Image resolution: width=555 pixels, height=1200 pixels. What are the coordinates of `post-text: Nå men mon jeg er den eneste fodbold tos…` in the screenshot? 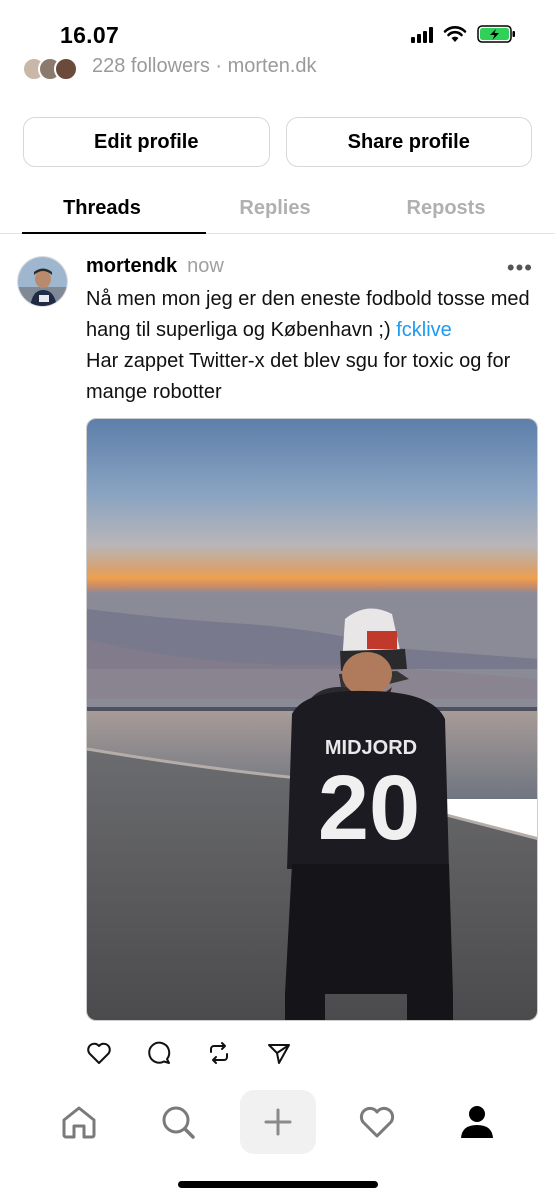 It's located at (313, 346).